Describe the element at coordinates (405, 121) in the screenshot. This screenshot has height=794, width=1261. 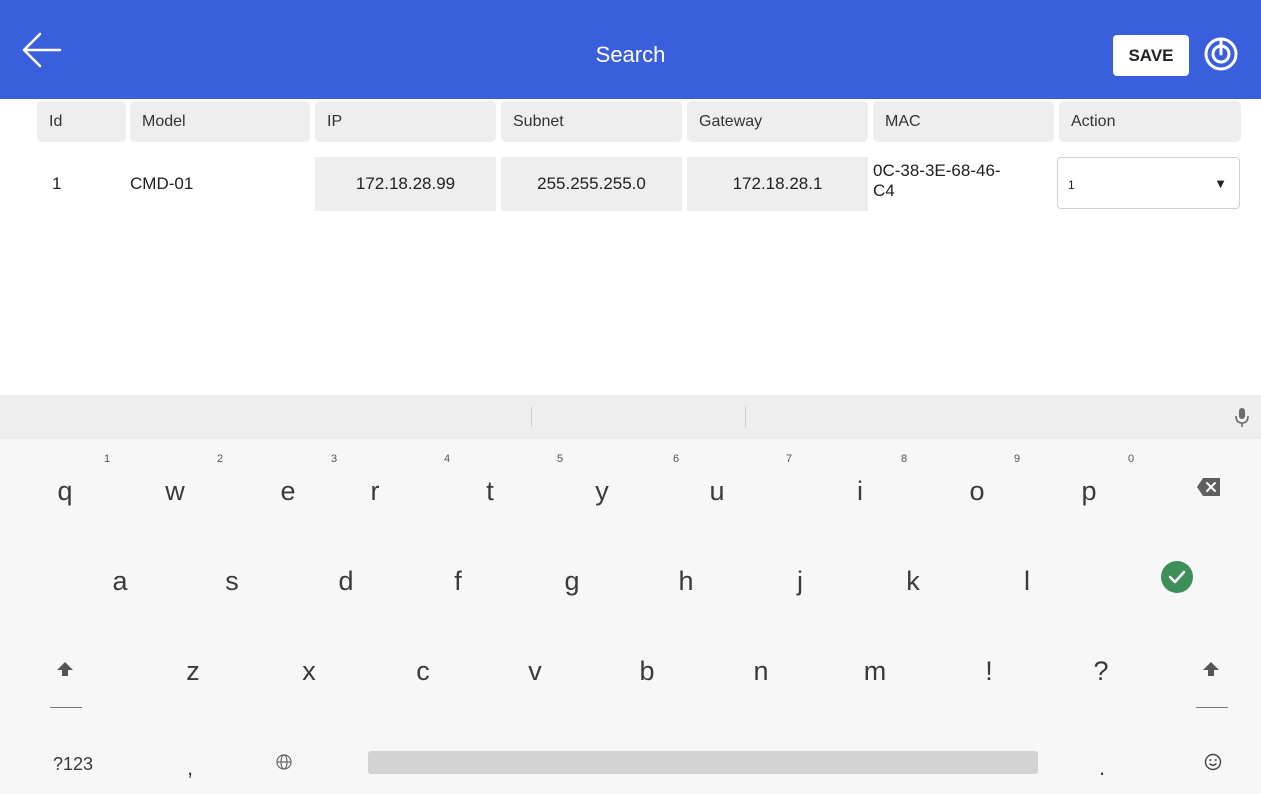
I see `header-ip: IP` at that location.